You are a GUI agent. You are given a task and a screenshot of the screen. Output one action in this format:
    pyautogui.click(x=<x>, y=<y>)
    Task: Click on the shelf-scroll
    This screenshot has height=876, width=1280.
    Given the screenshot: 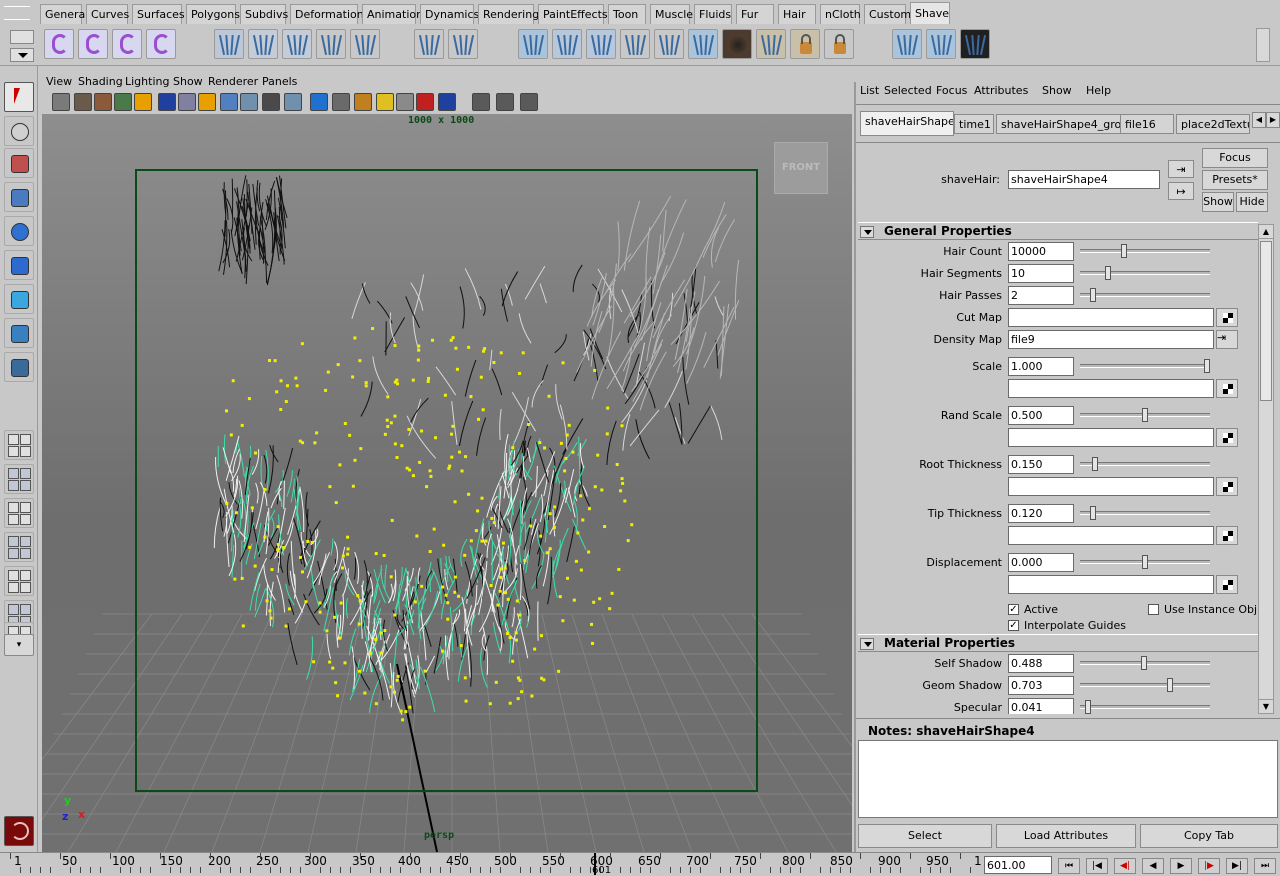 What is the action you would take?
    pyautogui.click(x=1263, y=45)
    